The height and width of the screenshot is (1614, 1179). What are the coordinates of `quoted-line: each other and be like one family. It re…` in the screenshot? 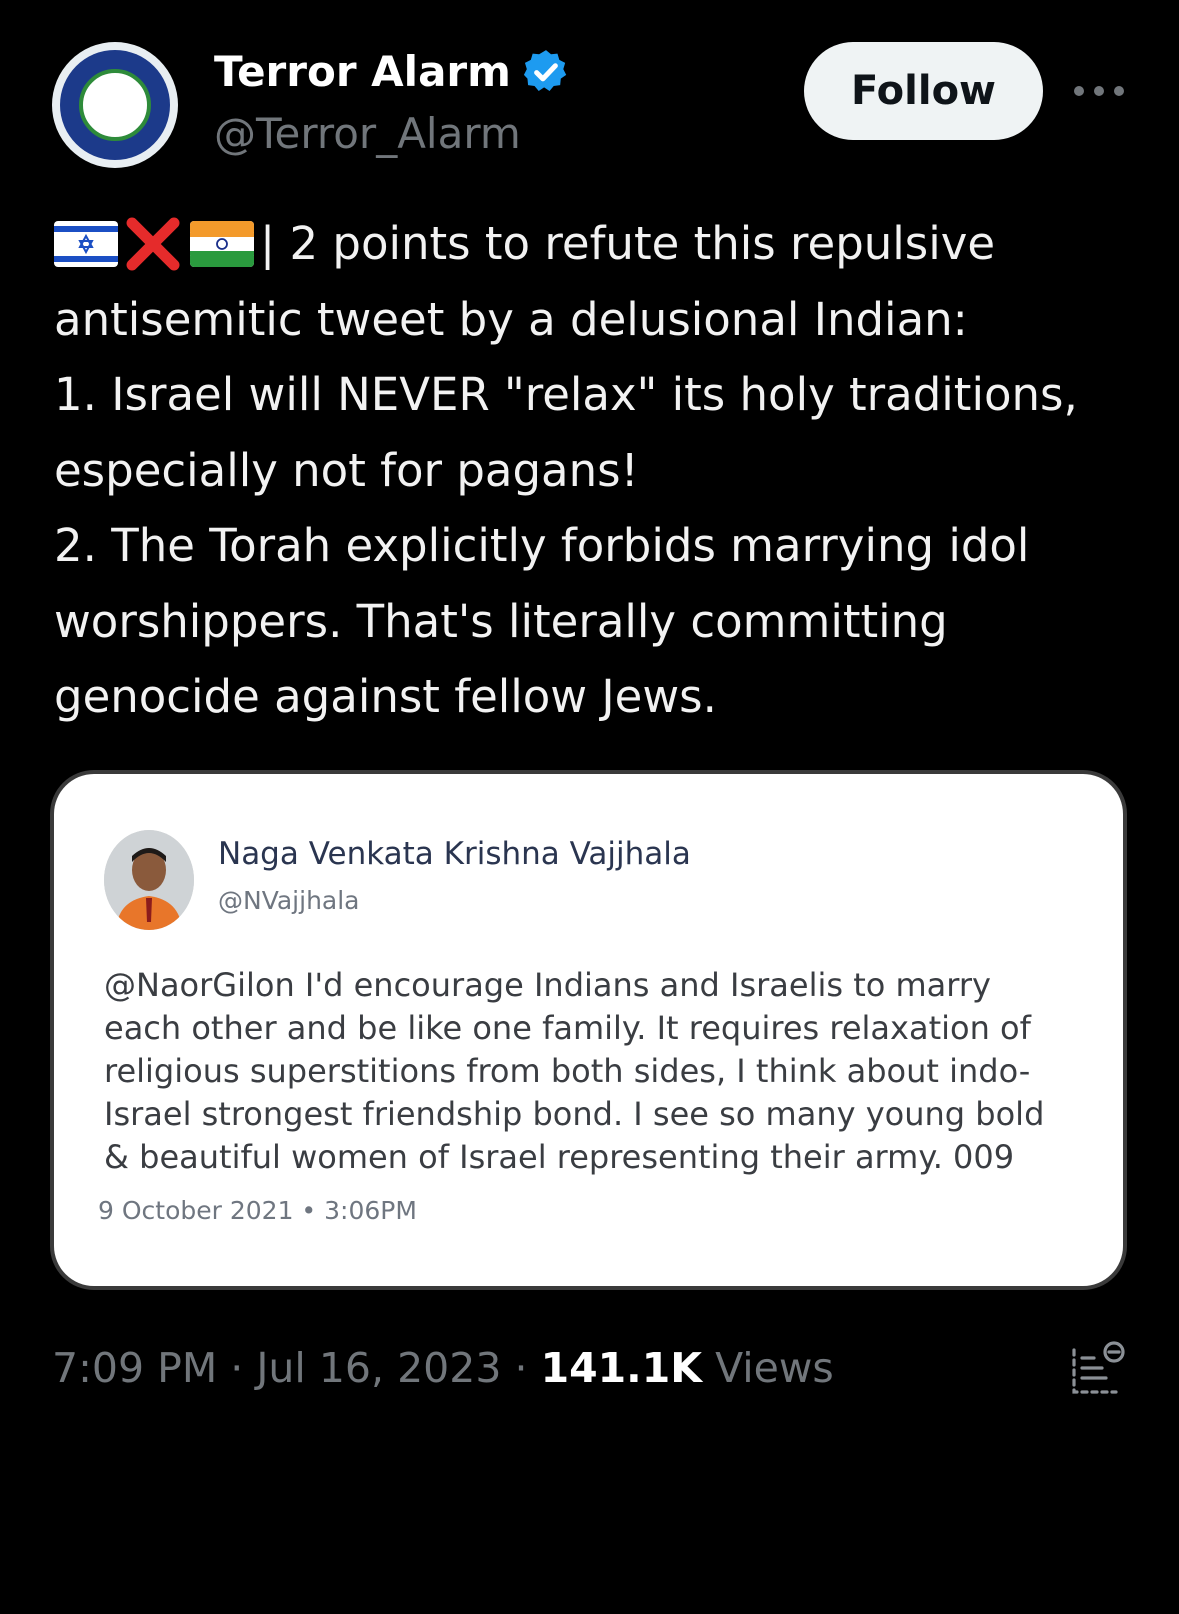 It's located at (567, 1028).